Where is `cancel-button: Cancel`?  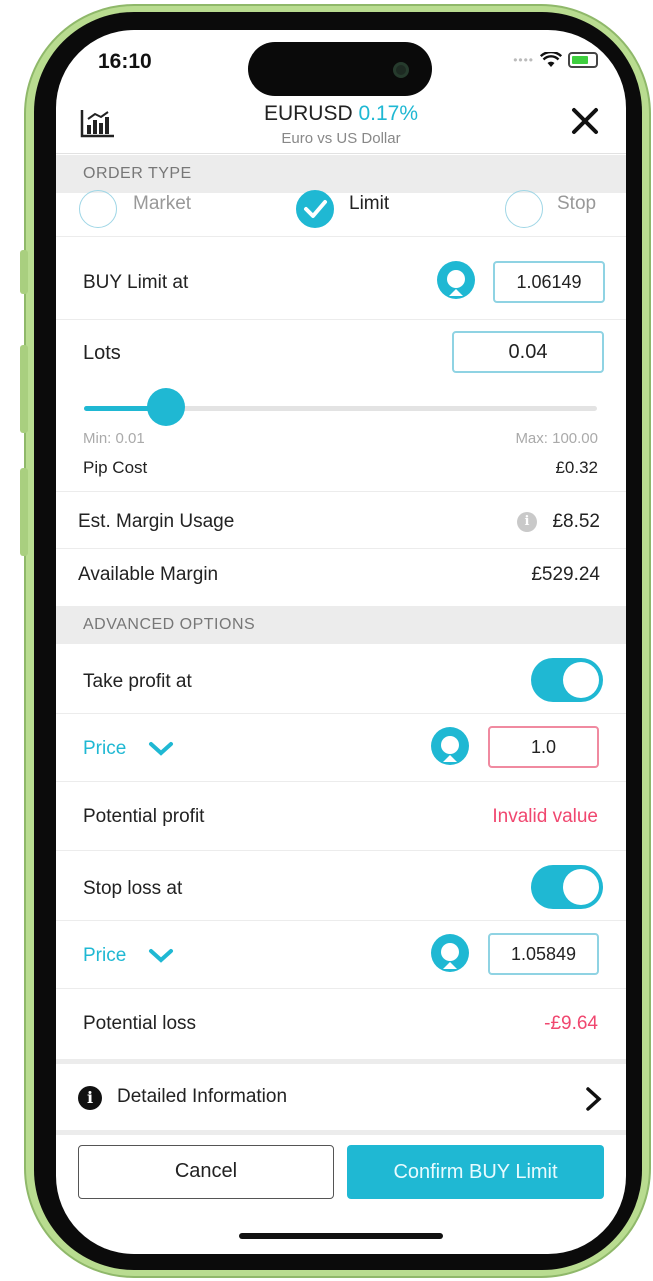
cancel-button: Cancel is located at coordinates (206, 1172).